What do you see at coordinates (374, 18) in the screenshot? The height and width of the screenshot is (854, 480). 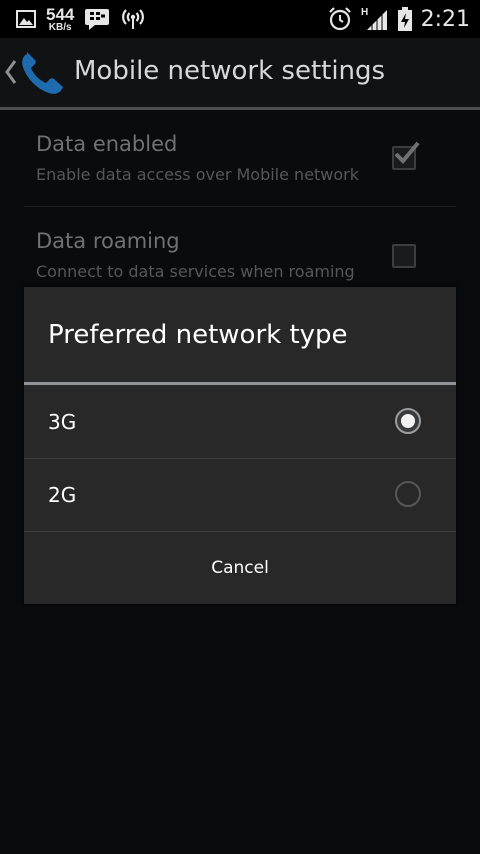 I see `signal-icon: H` at bounding box center [374, 18].